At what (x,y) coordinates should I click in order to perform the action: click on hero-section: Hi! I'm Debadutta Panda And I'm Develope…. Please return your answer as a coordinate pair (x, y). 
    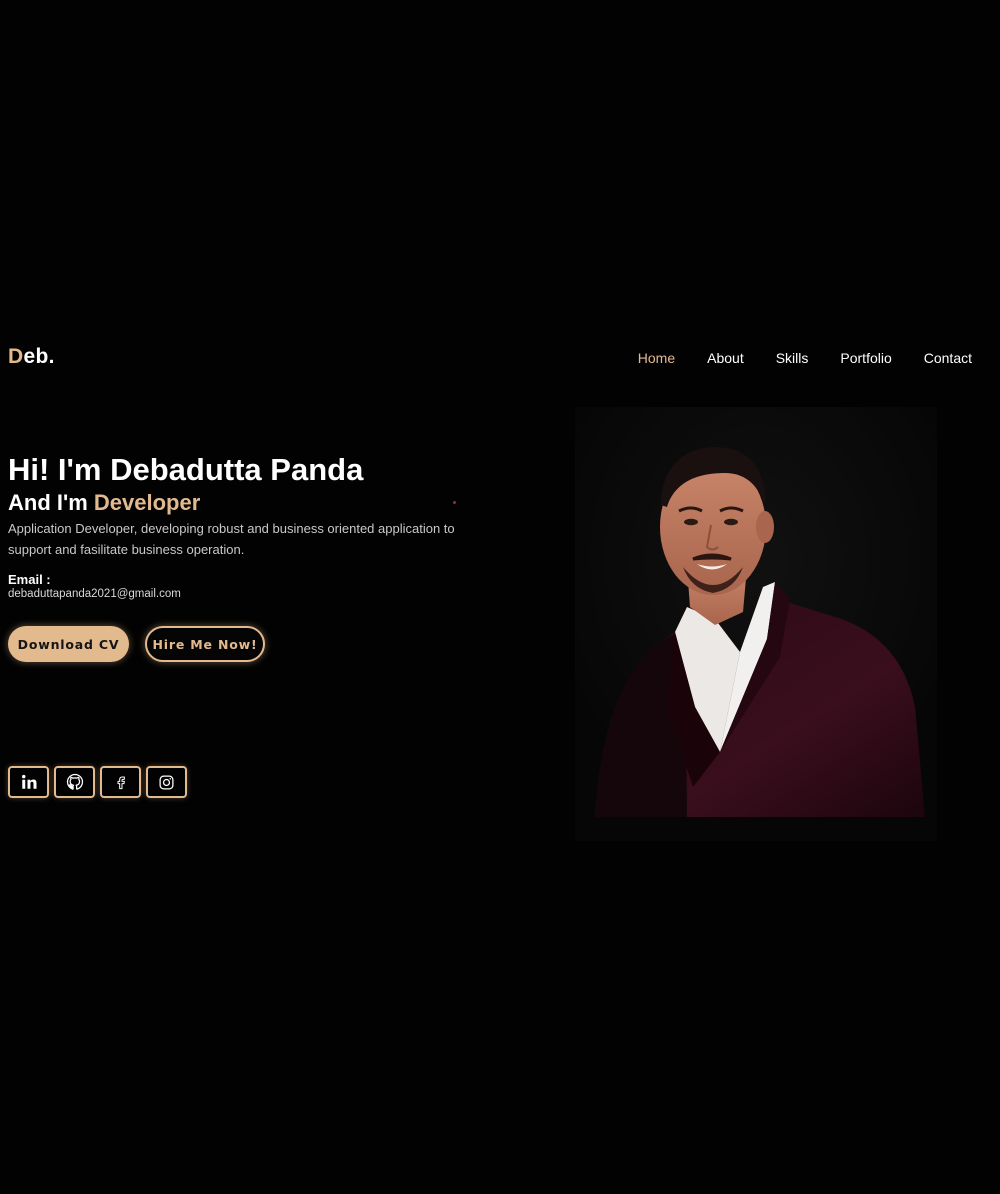
    Looking at the image, I should click on (243, 526).